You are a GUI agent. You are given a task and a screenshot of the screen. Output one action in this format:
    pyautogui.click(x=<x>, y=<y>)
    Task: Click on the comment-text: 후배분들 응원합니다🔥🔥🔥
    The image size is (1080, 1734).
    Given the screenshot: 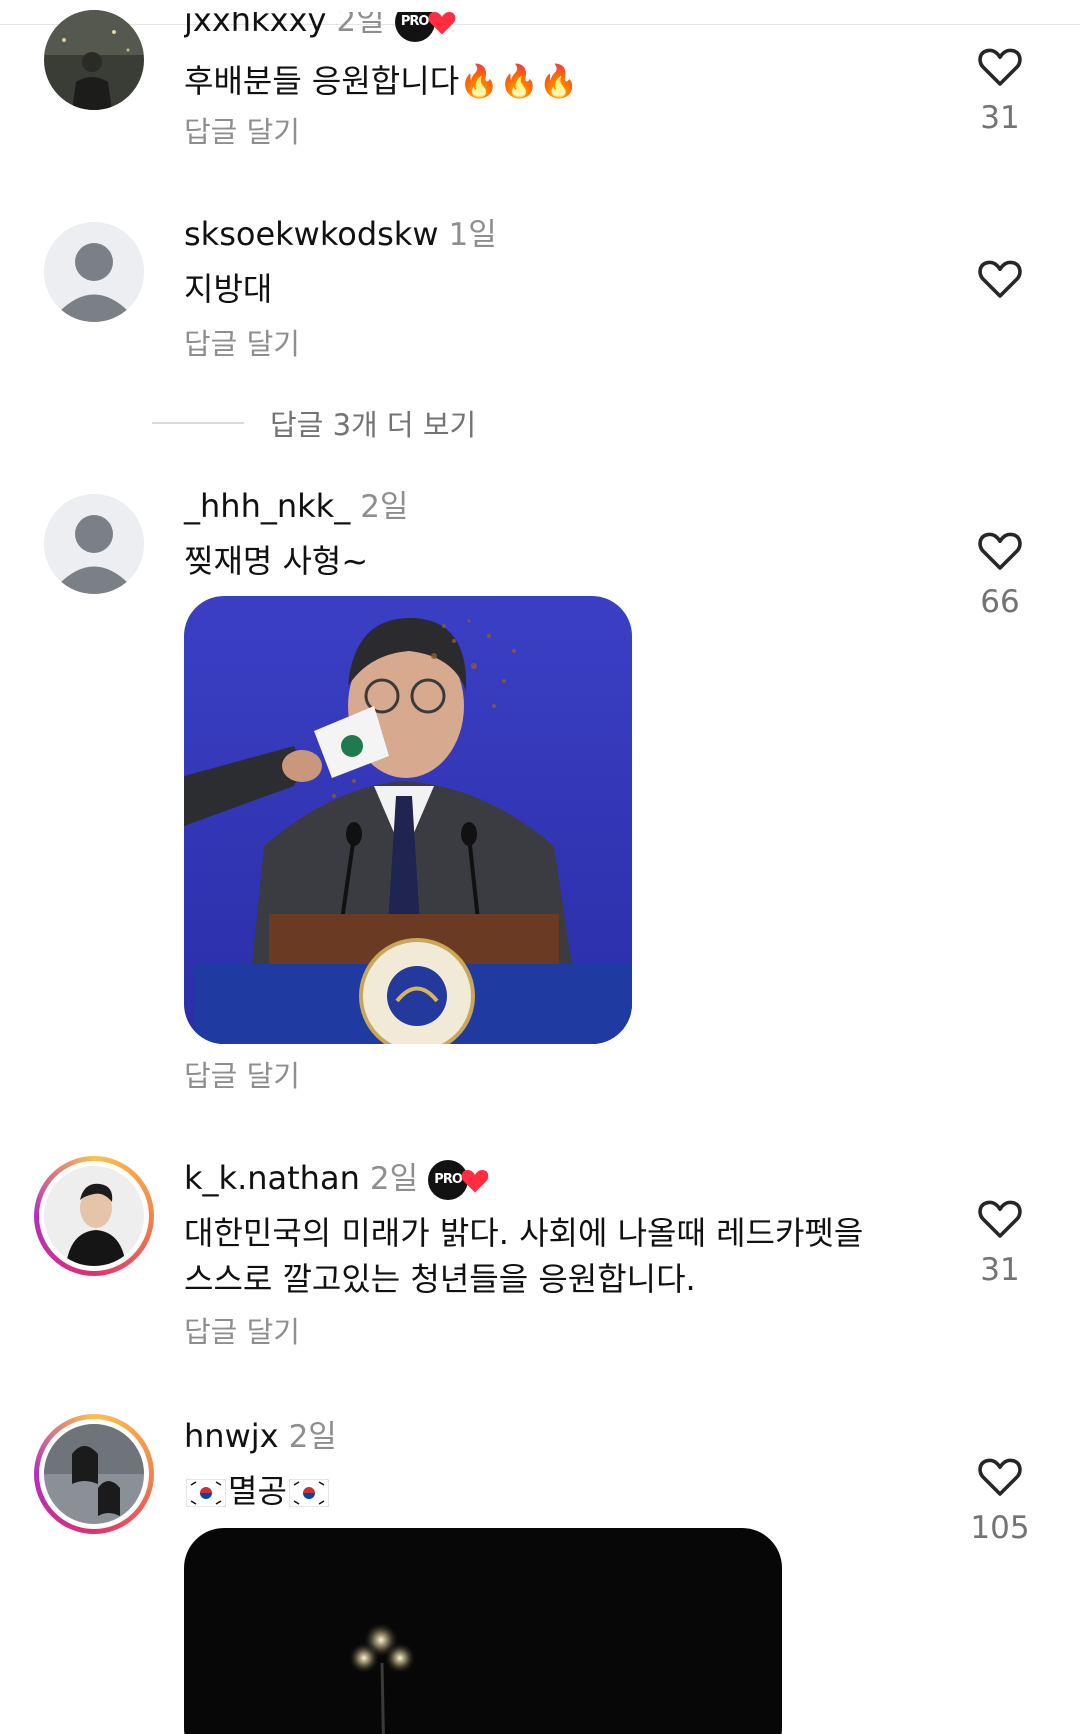 What is the action you would take?
    pyautogui.click(x=554, y=81)
    